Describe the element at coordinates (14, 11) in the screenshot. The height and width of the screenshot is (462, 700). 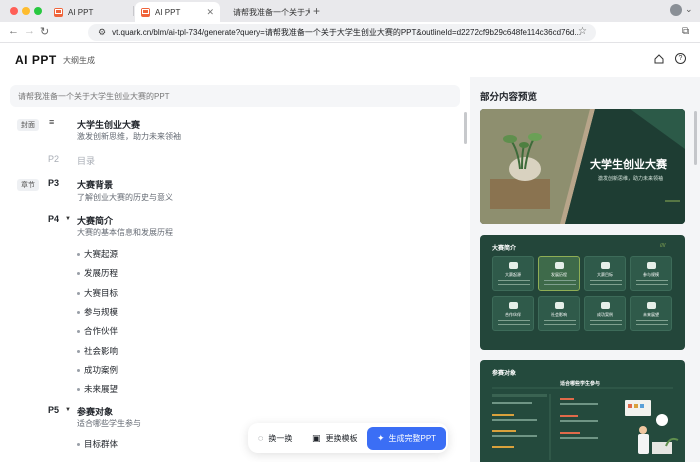
I see `close-window-button` at that location.